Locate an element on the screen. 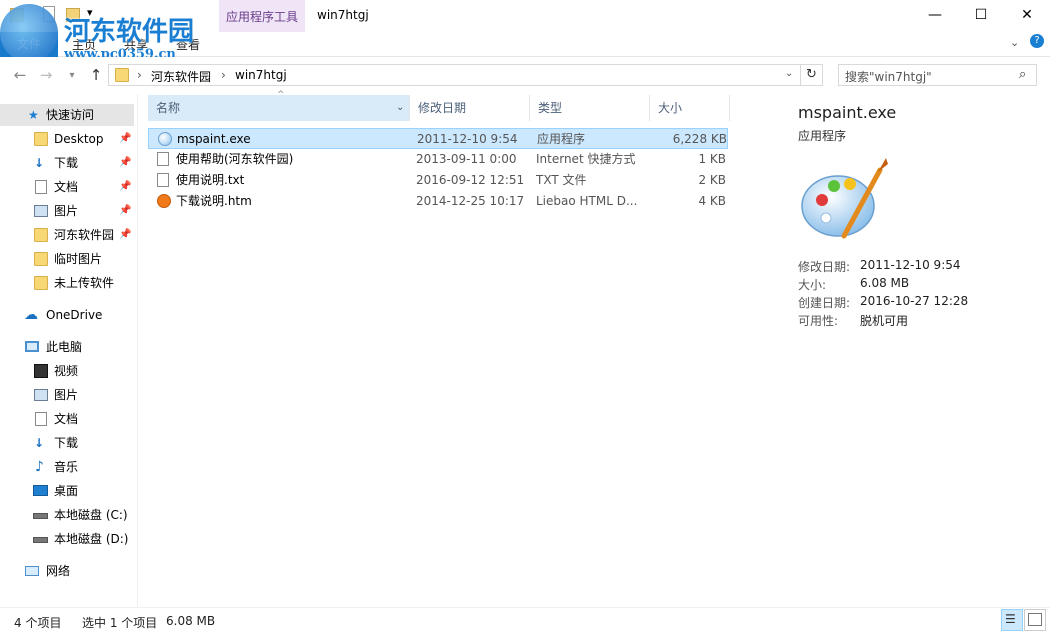  sidebar-item-label: 视频 is located at coordinates (66, 371).